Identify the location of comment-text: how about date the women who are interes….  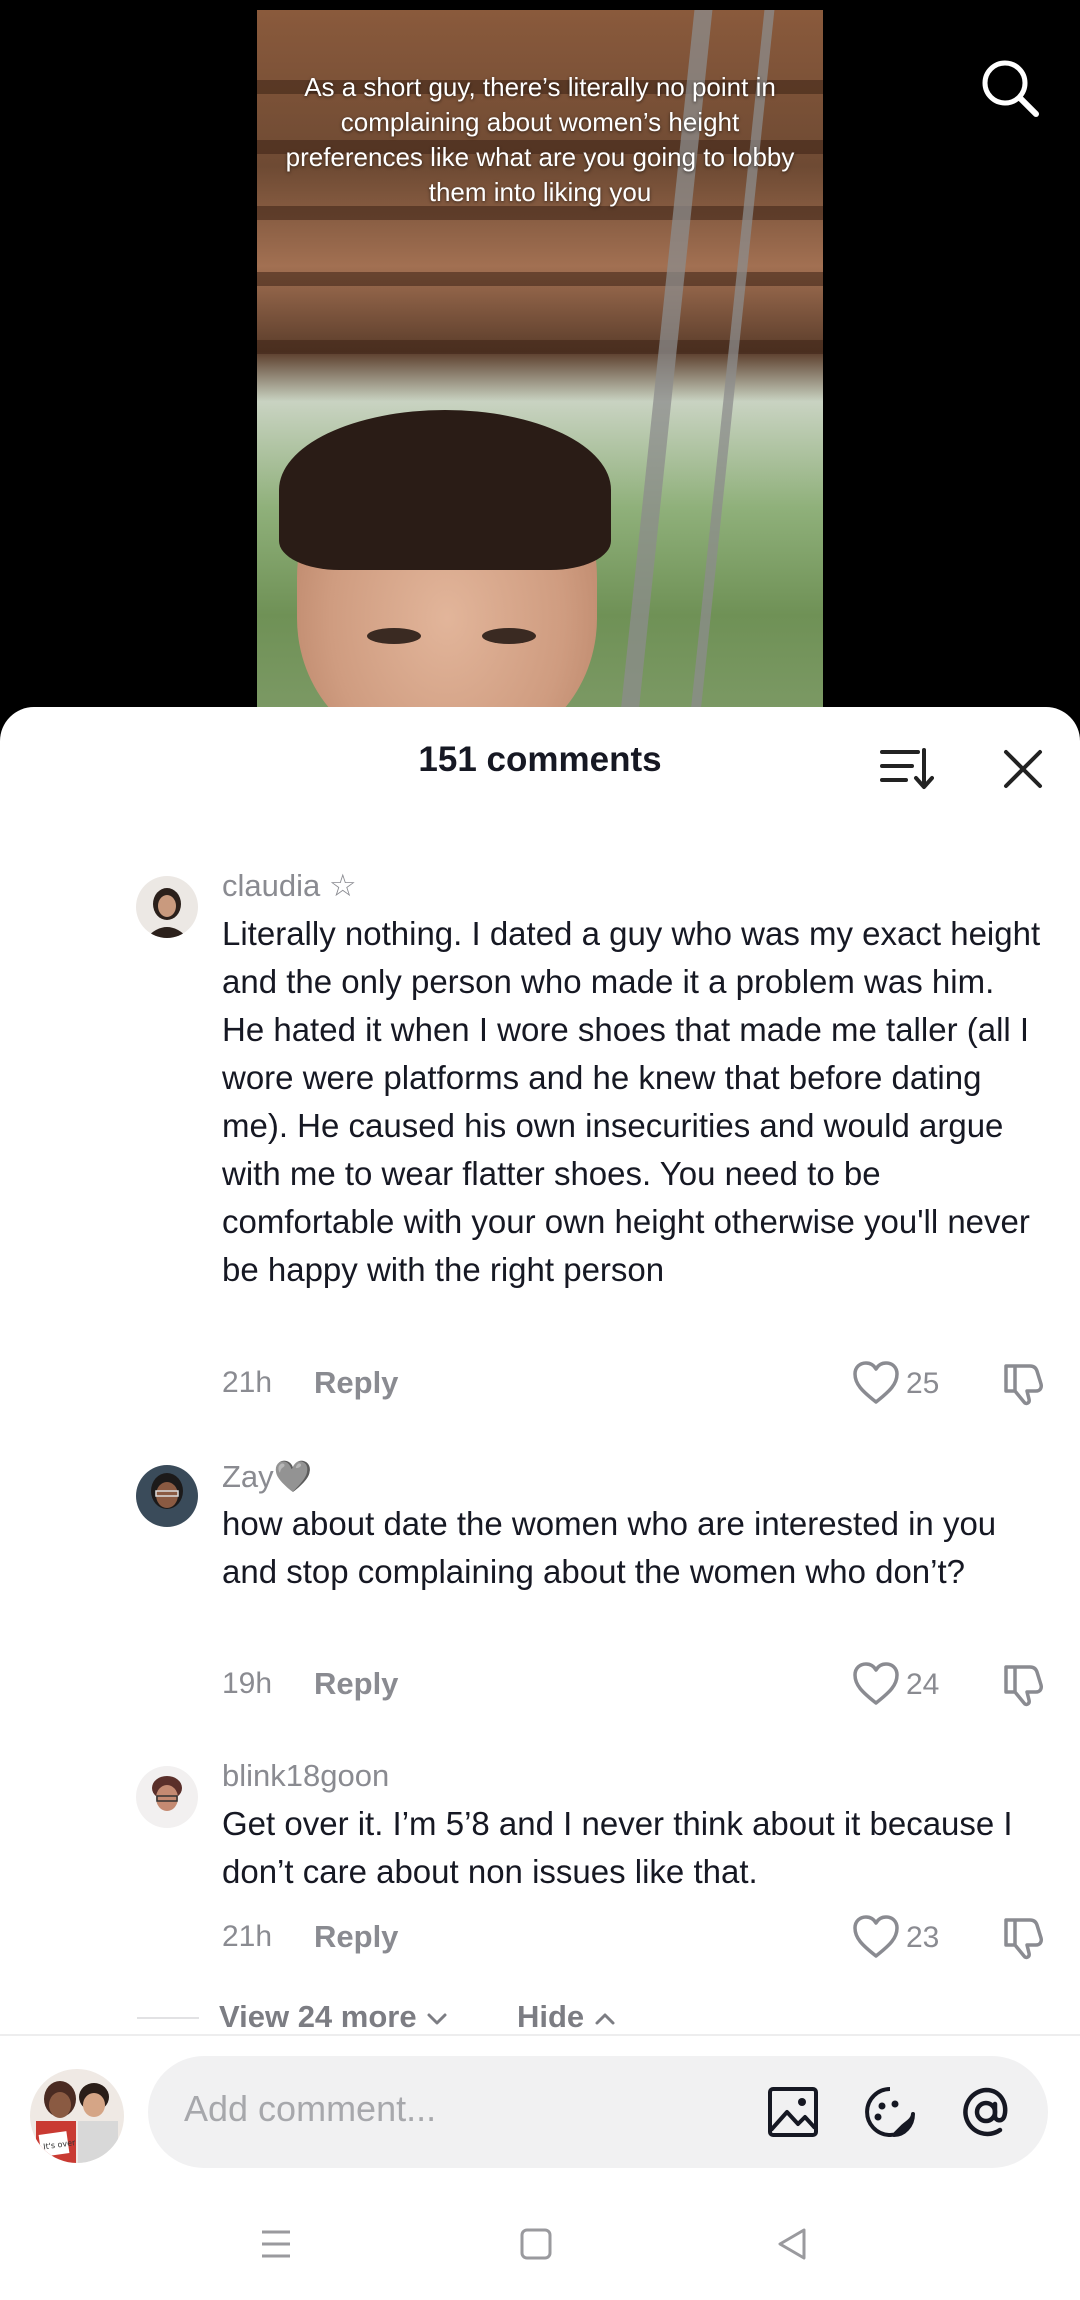
(609, 1547).